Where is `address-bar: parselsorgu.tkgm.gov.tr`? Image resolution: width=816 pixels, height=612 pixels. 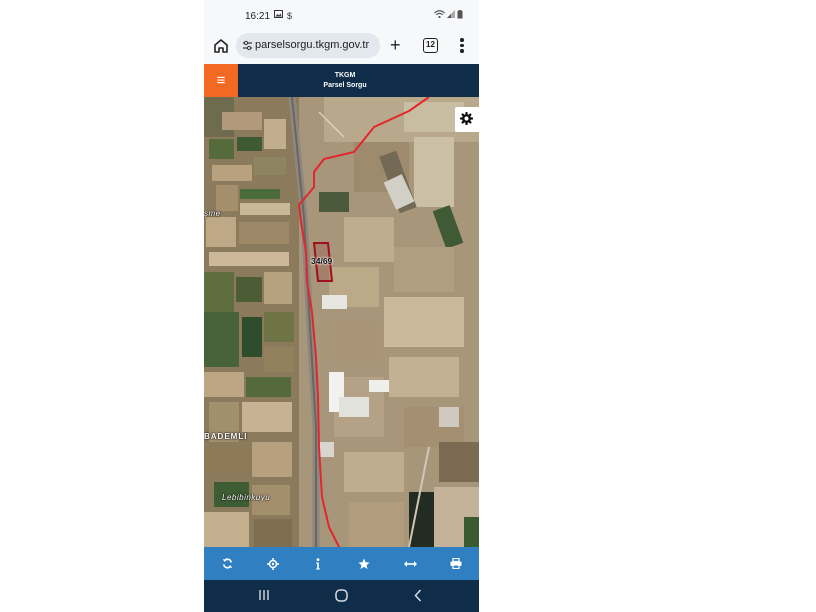
address-bar: parselsorgu.tkgm.gov.tr is located at coordinates (308, 45).